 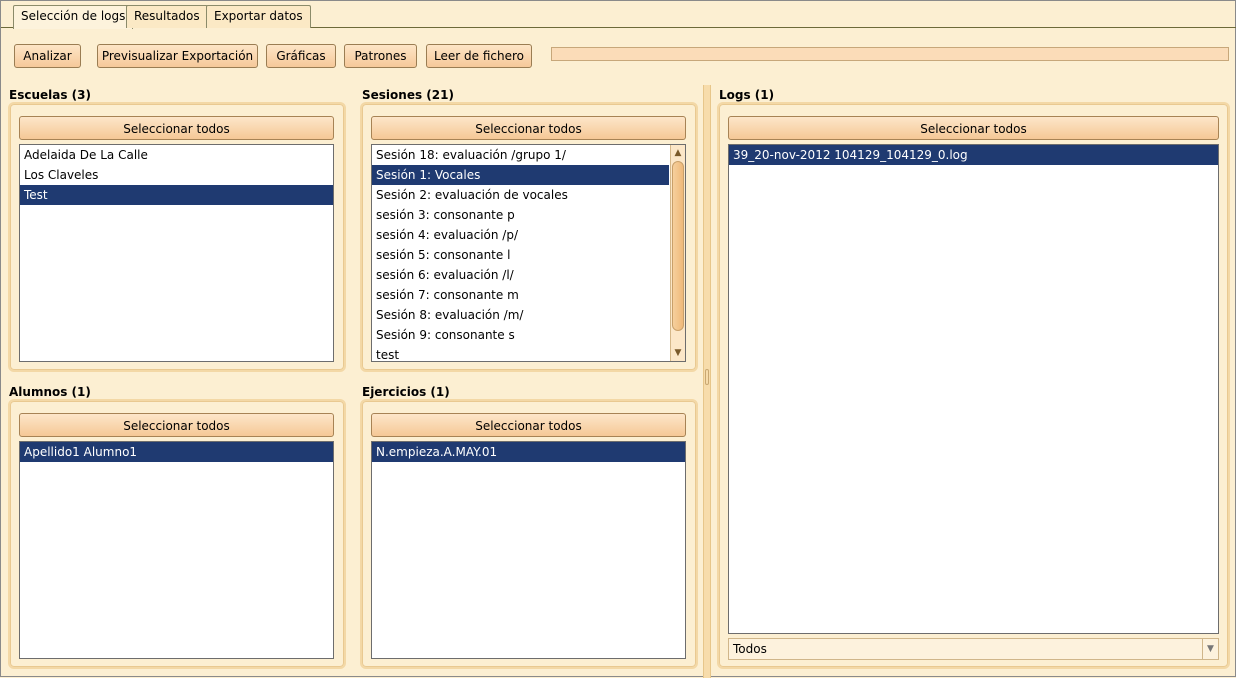 I want to click on tab-exportar-datos: Exportar datos, so click(x=258, y=16).